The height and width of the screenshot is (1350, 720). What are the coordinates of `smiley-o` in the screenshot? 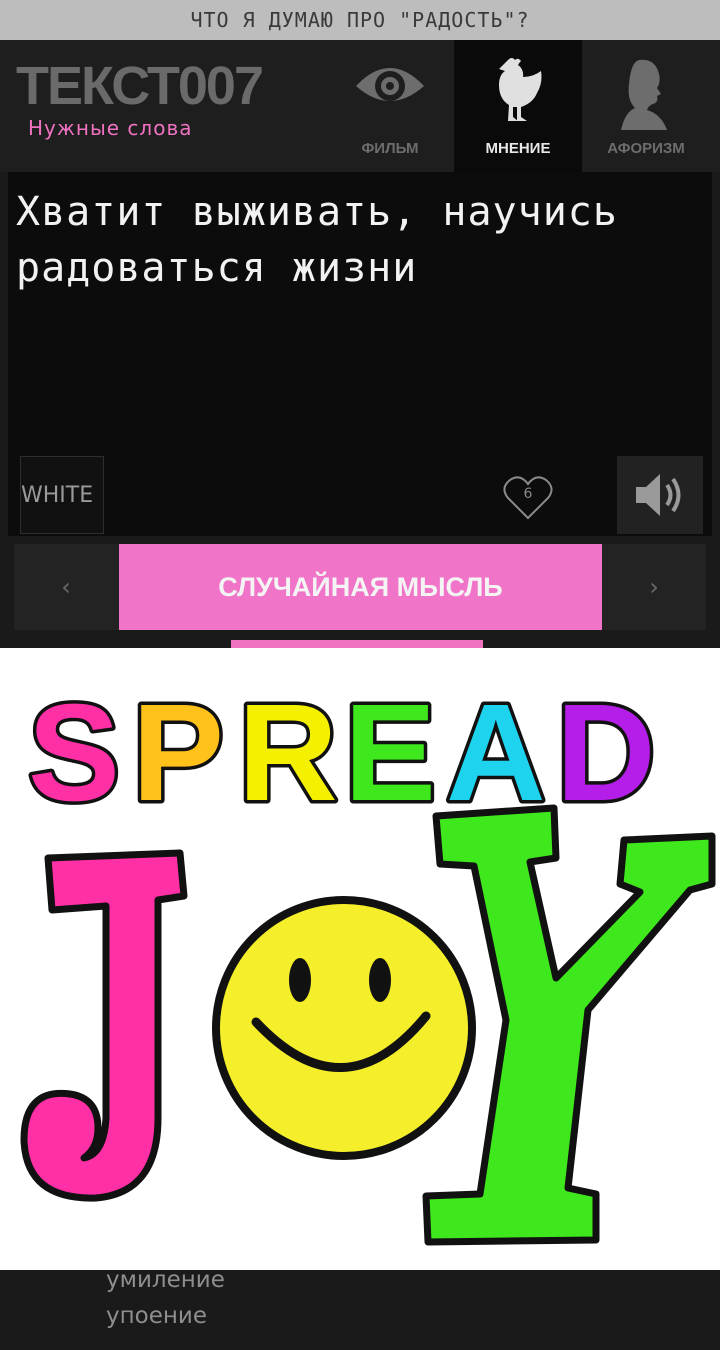 It's located at (344, 1028).